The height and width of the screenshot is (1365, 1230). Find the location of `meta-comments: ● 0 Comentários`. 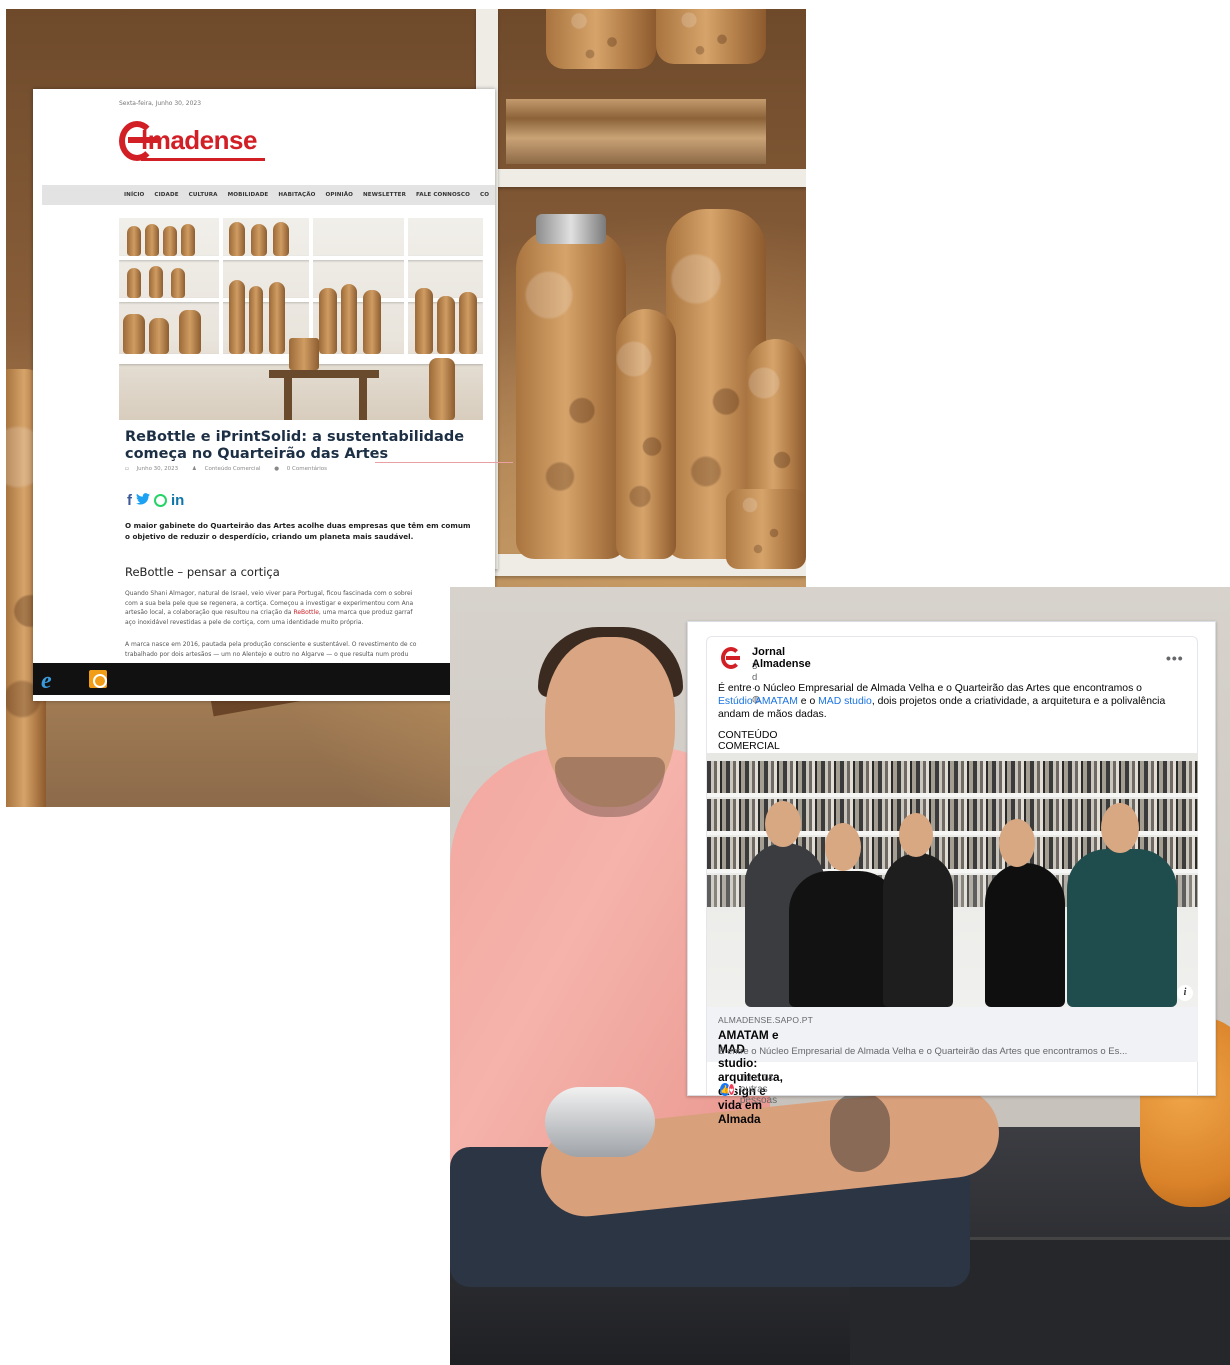

meta-comments: ● 0 Comentários is located at coordinates (303, 469).